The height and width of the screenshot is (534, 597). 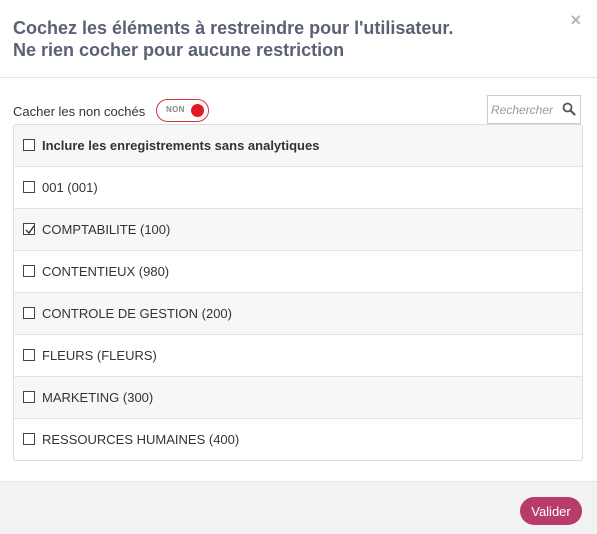 What do you see at coordinates (551, 511) in the screenshot?
I see `validate-button: Valider` at bounding box center [551, 511].